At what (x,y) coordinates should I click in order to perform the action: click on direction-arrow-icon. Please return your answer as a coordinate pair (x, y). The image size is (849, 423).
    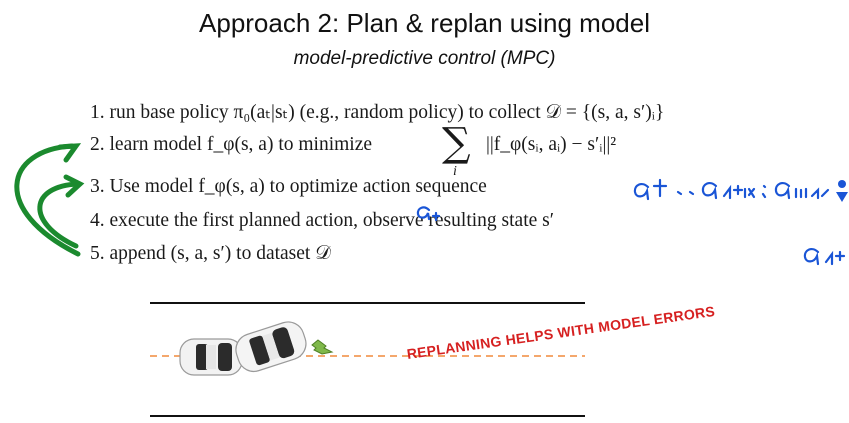
    Looking at the image, I should click on (322, 347).